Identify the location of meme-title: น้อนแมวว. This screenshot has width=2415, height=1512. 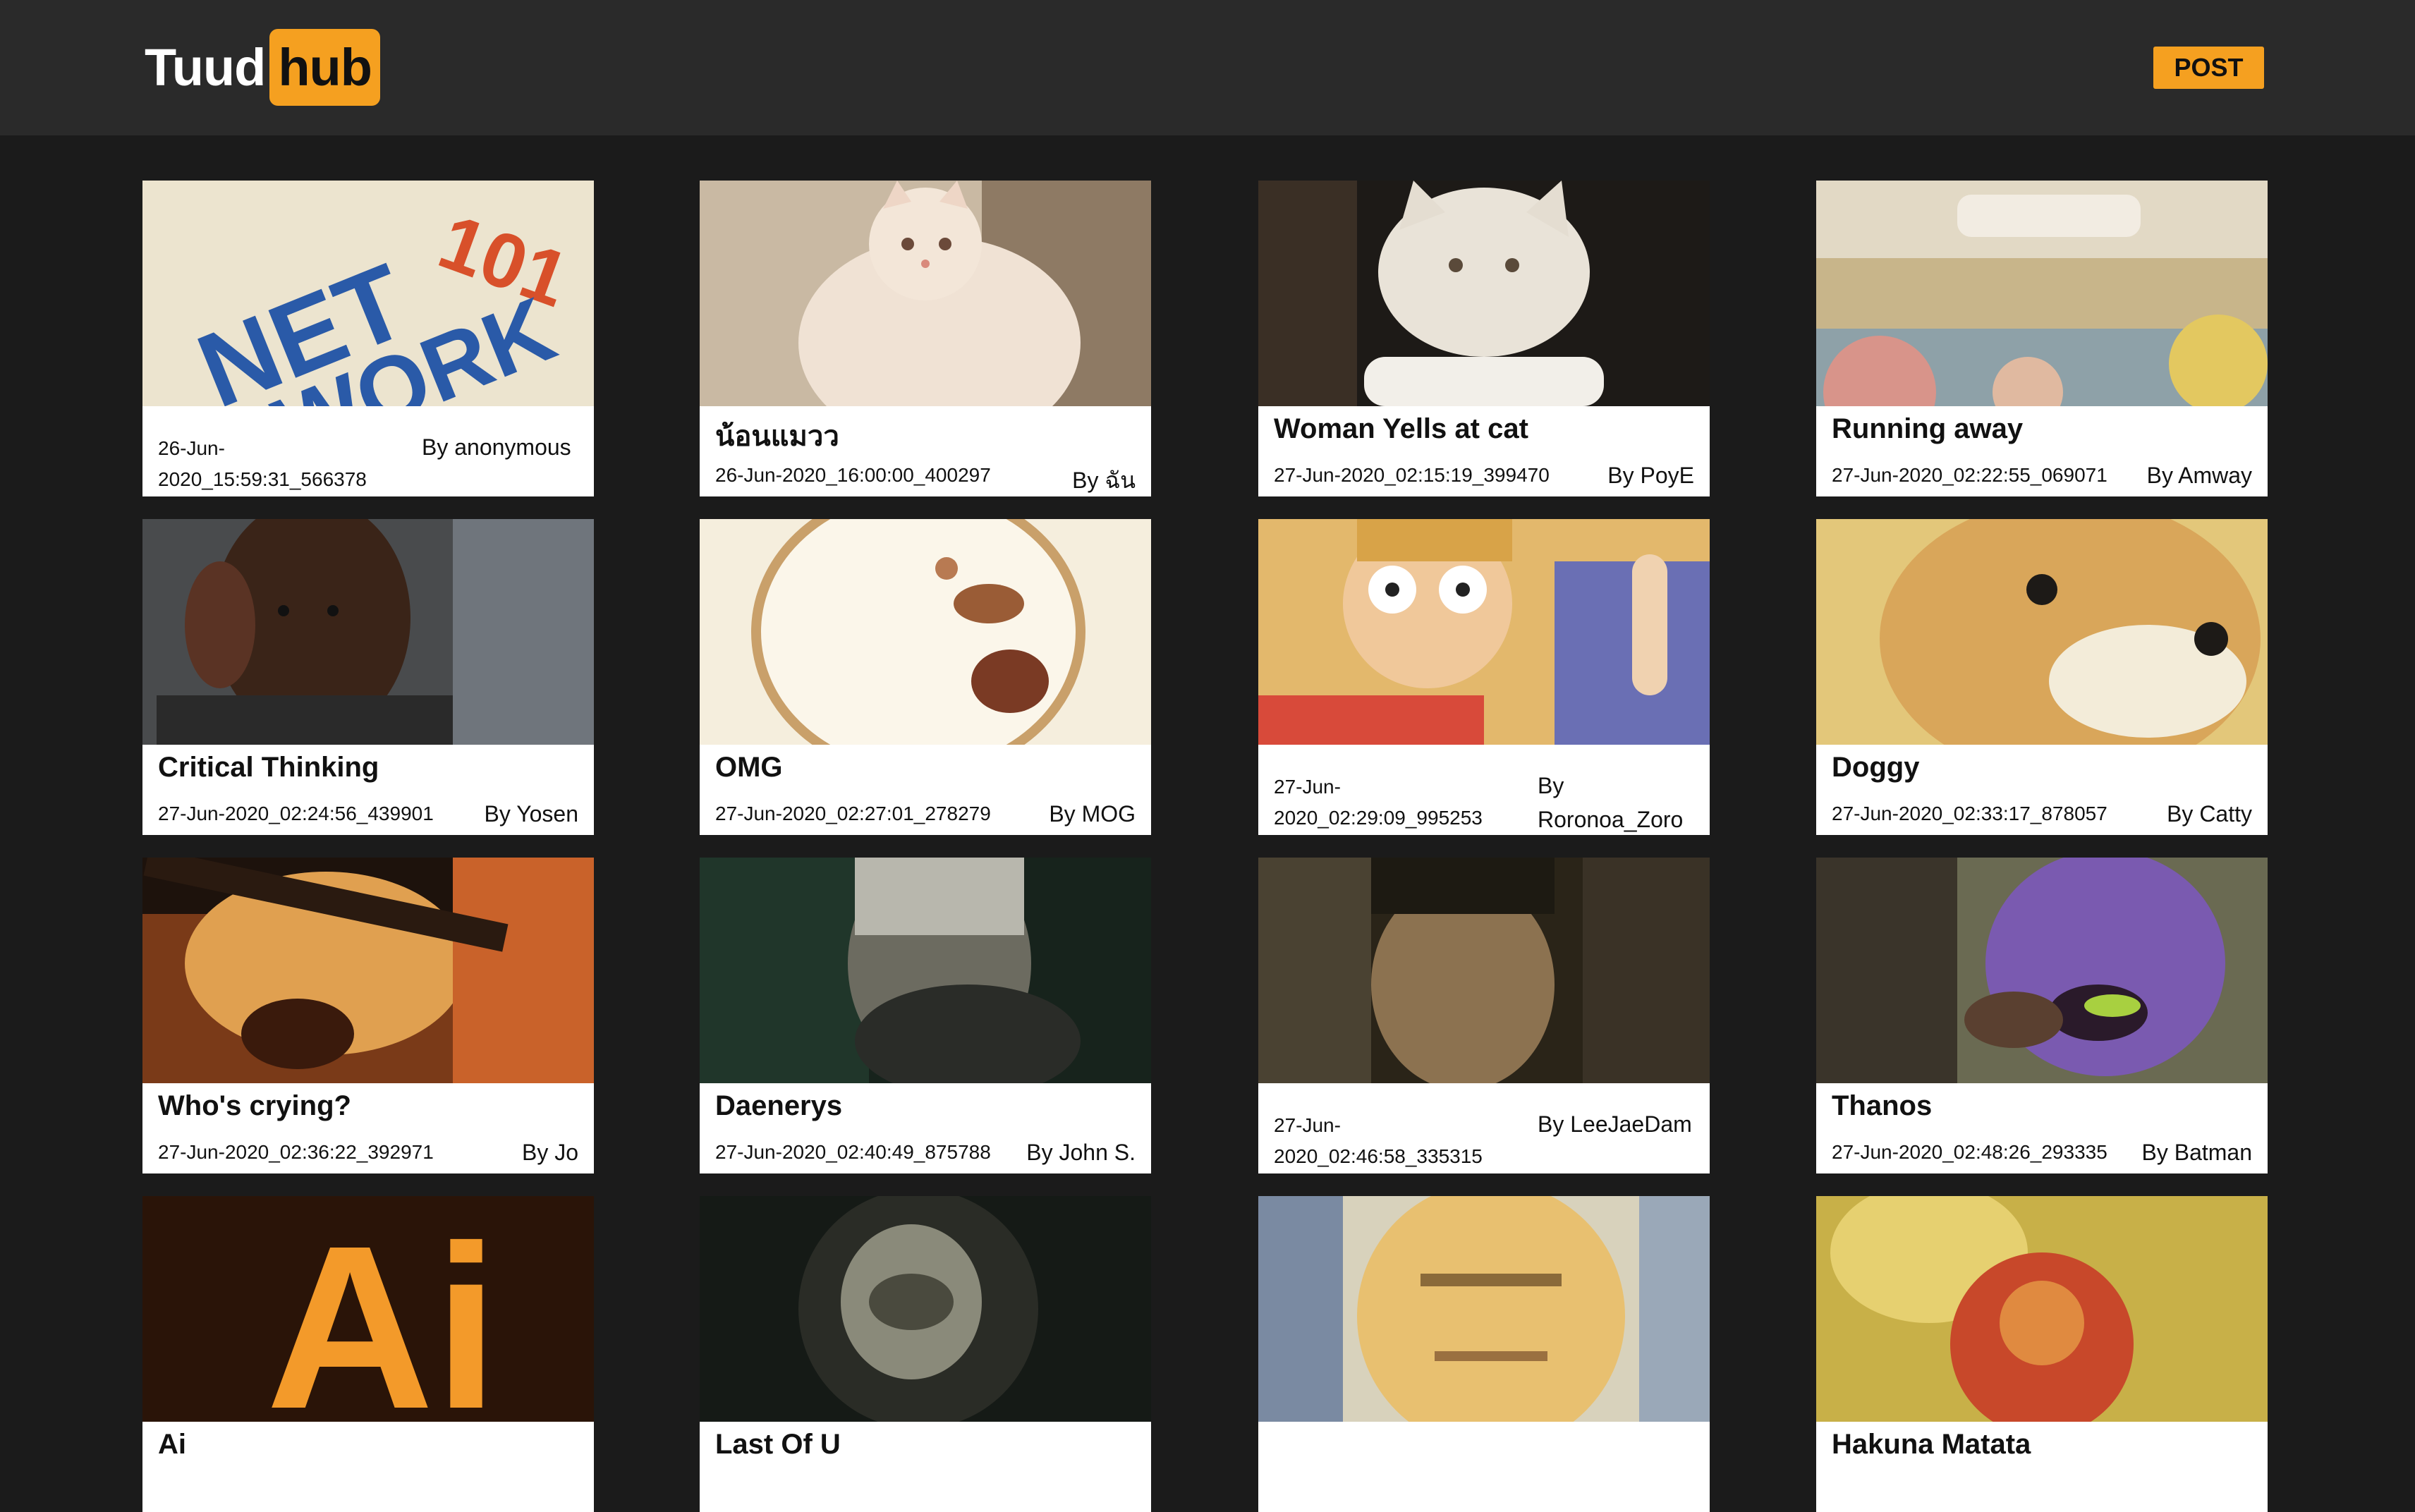
(777, 436).